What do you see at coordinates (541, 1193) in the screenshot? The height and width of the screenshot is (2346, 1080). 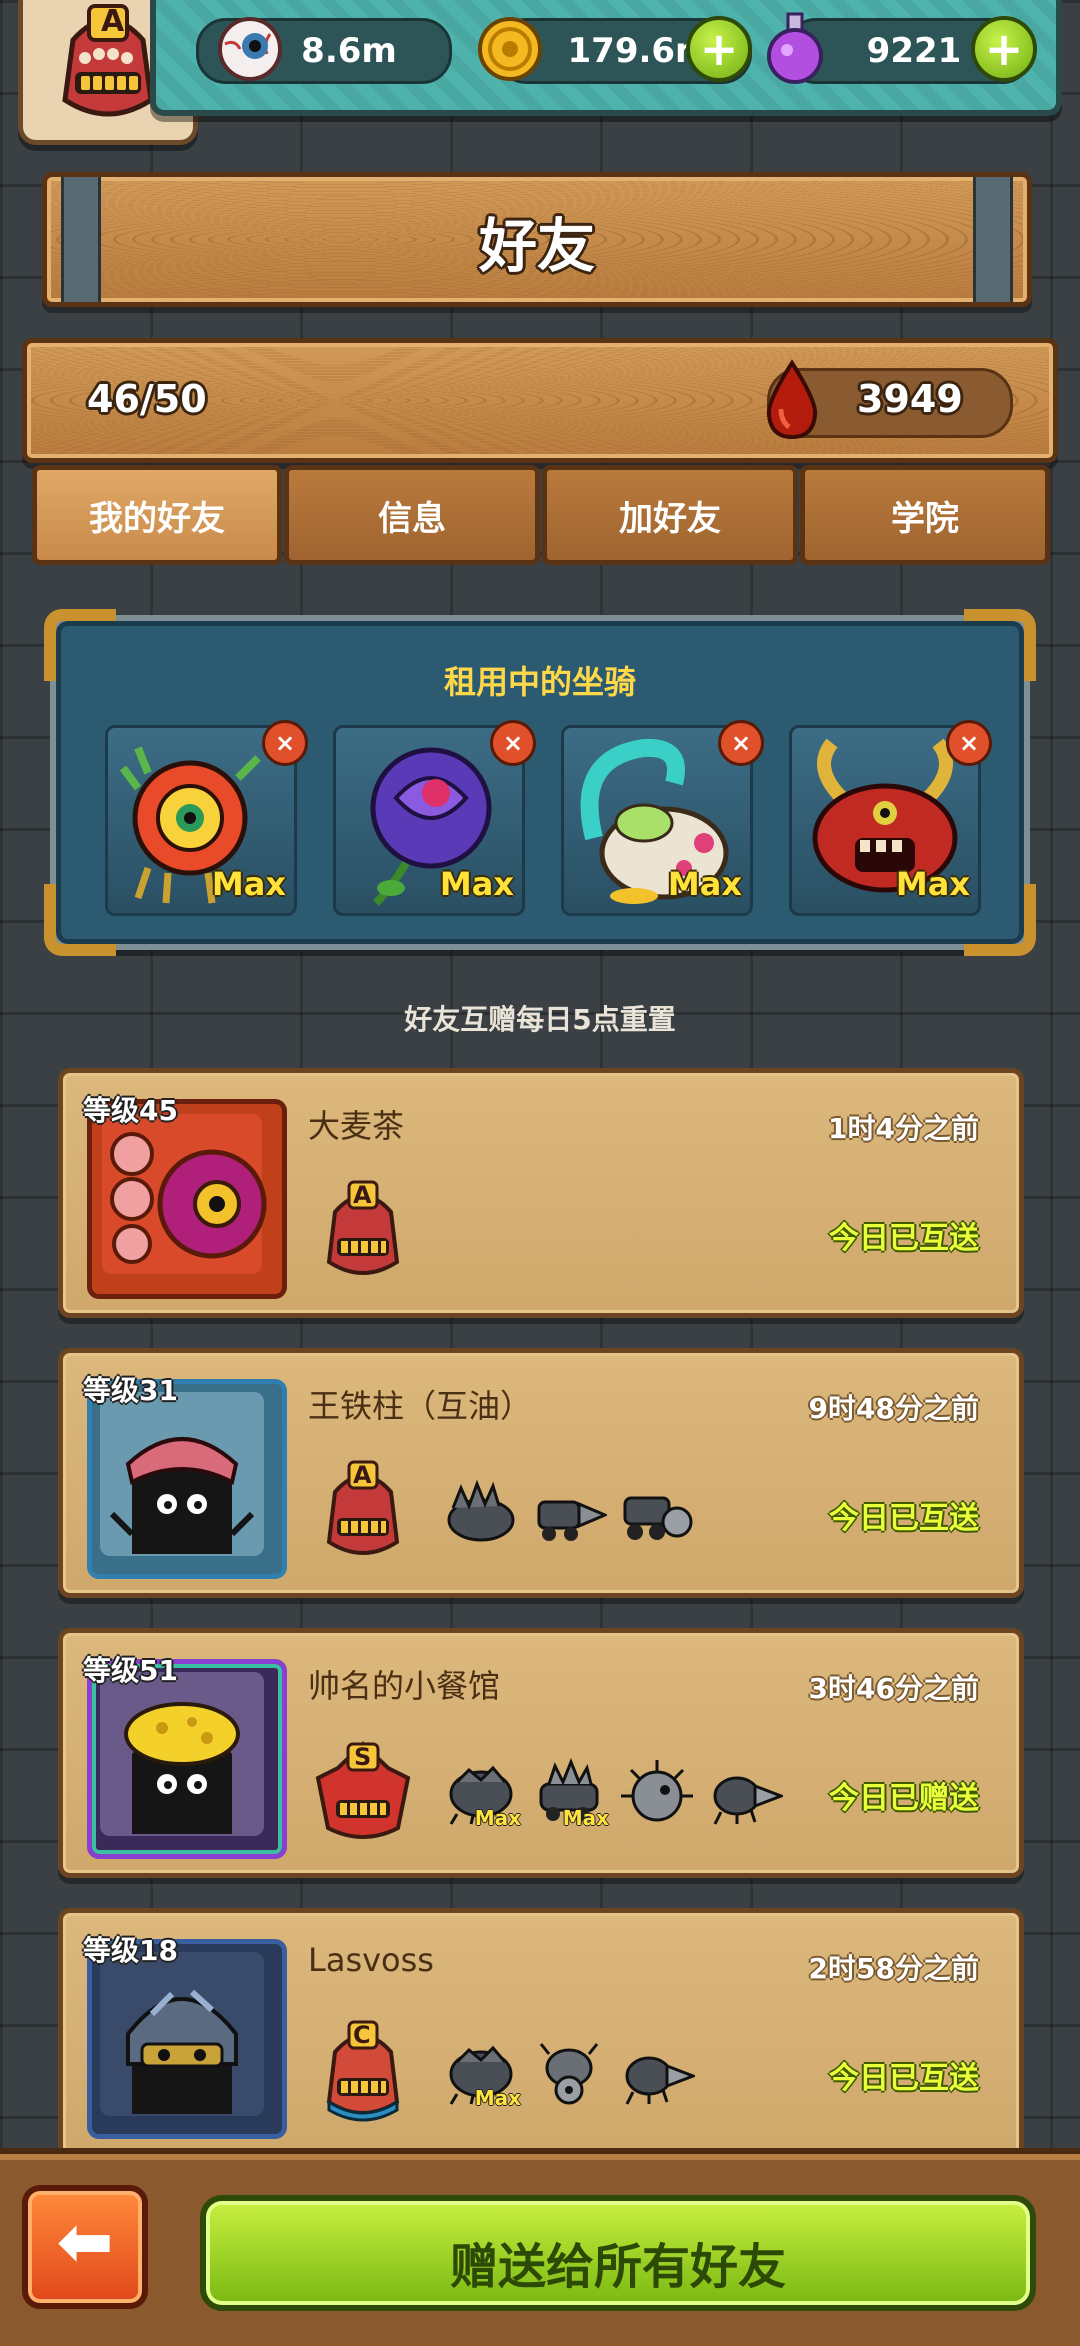 I see `friend-card: 等级45 大麦茶 1时4分之前 今日已互送 A` at bounding box center [541, 1193].